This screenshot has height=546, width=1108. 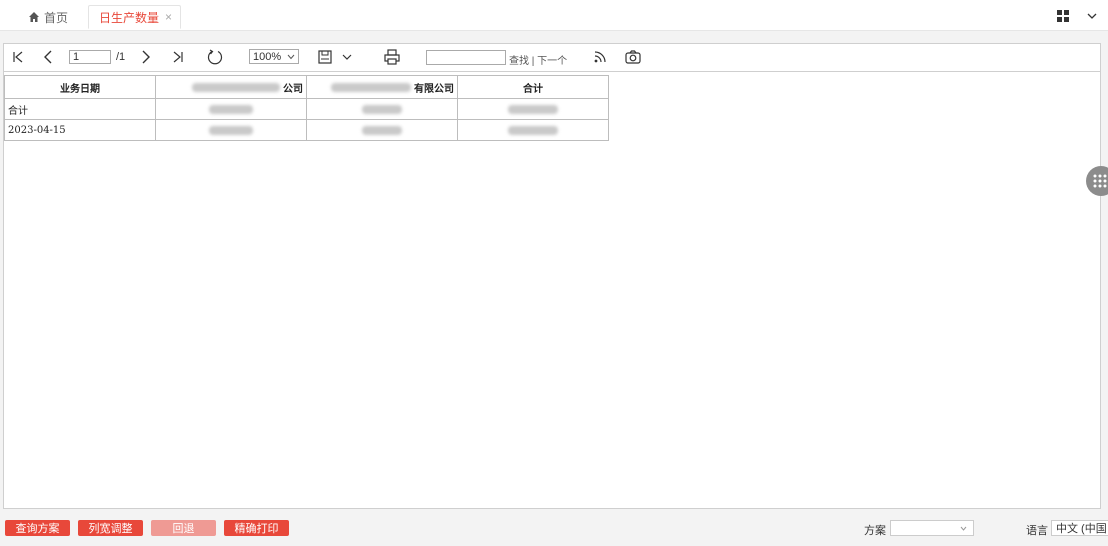 I want to click on row-label: 合计, so click(x=80, y=109).